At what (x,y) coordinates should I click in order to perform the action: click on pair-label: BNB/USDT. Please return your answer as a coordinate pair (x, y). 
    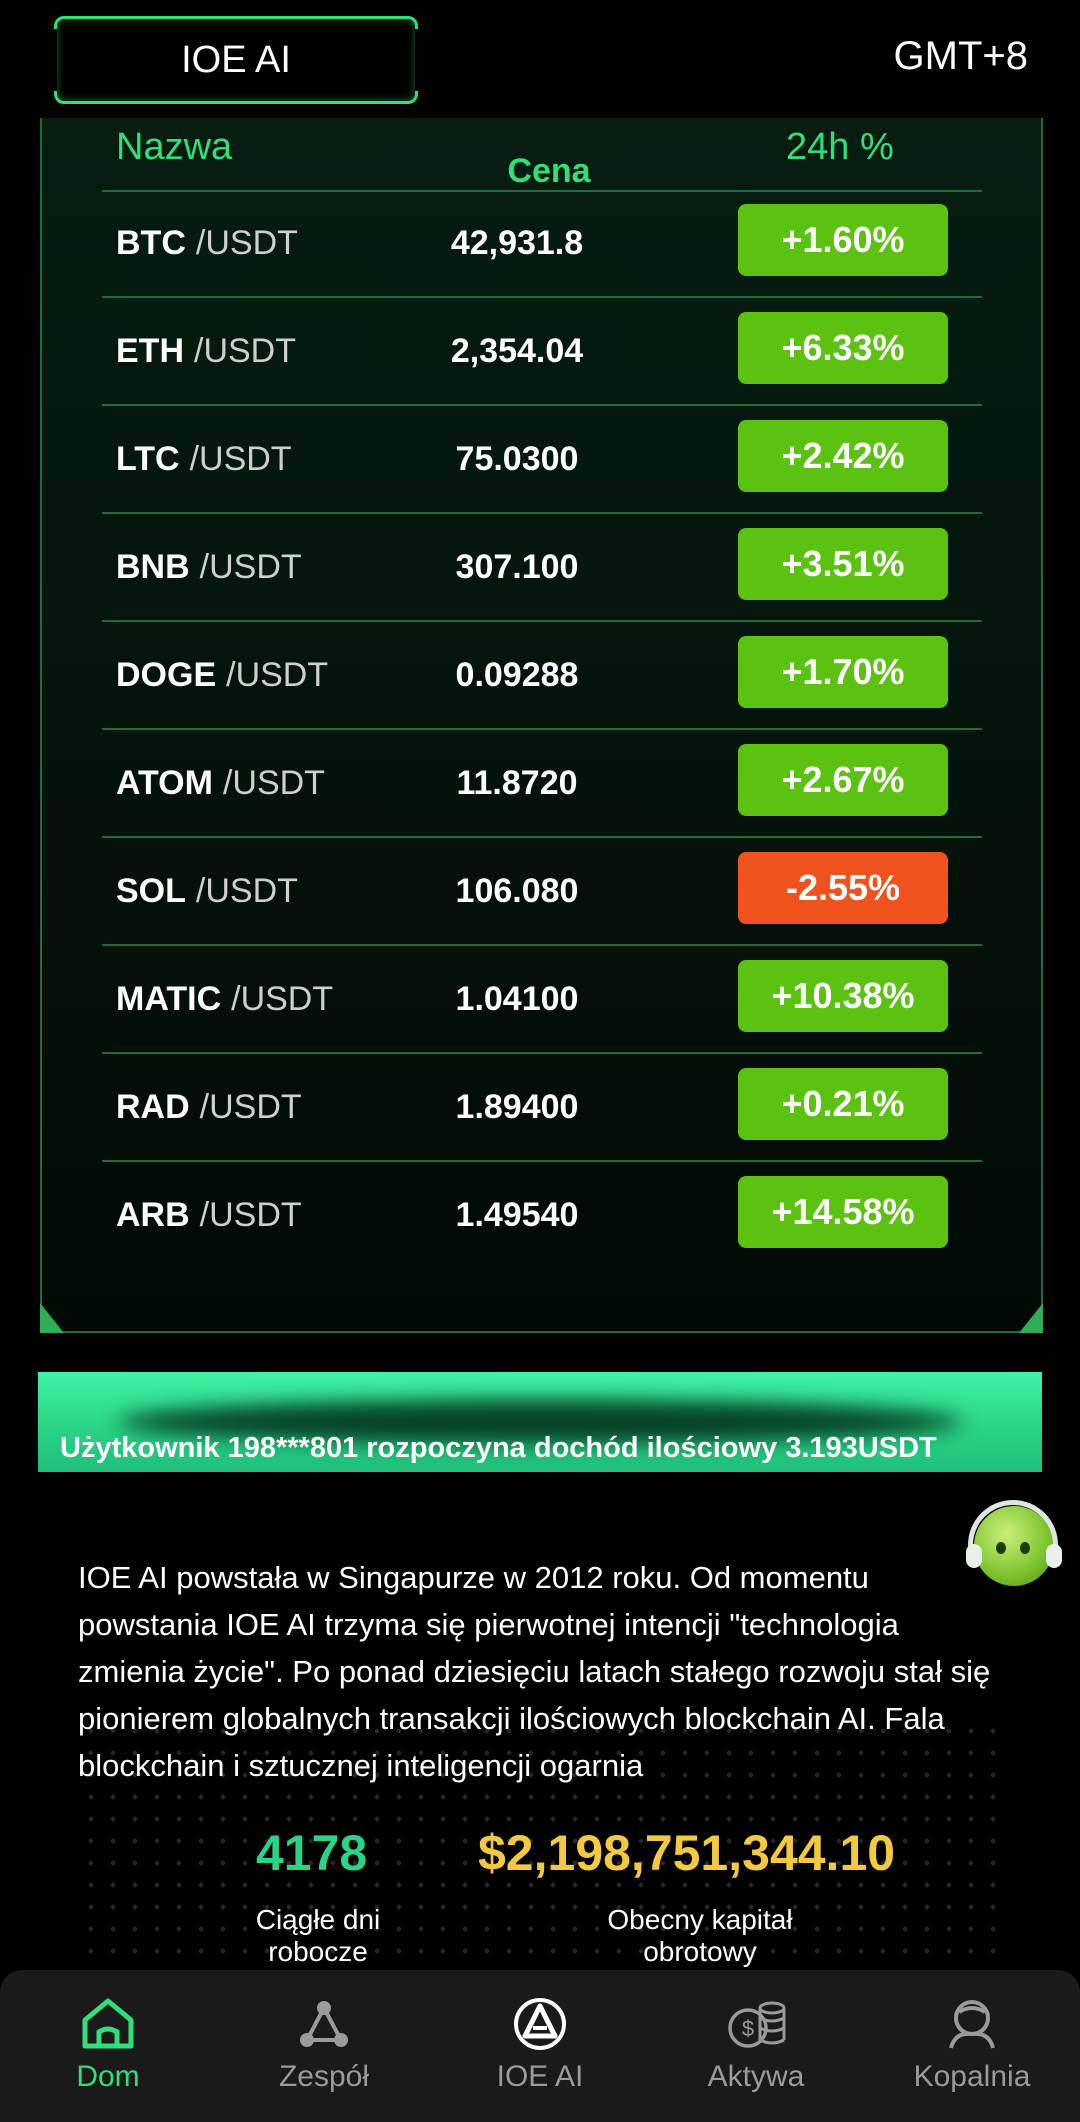
    Looking at the image, I should click on (209, 567).